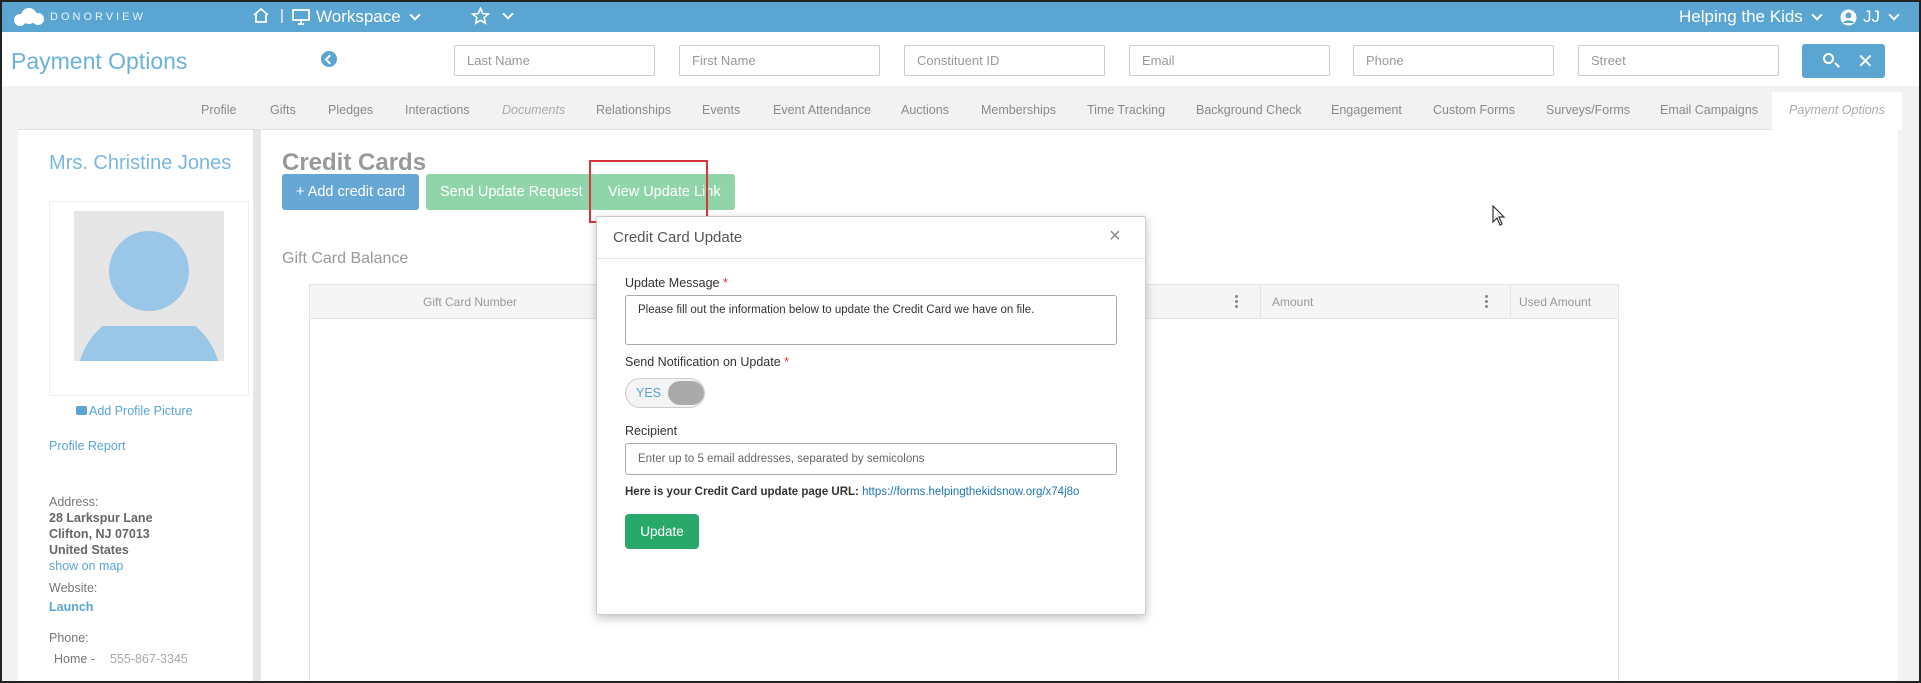 Image resolution: width=1921 pixels, height=683 pixels. Describe the element at coordinates (86, 566) in the screenshot. I see `show-on-map-link: show on map` at that location.